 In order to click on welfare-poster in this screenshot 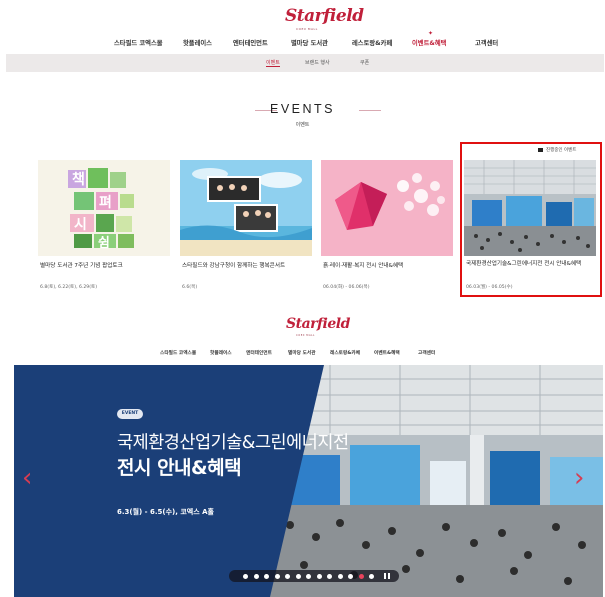, I will do `click(387, 208)`.